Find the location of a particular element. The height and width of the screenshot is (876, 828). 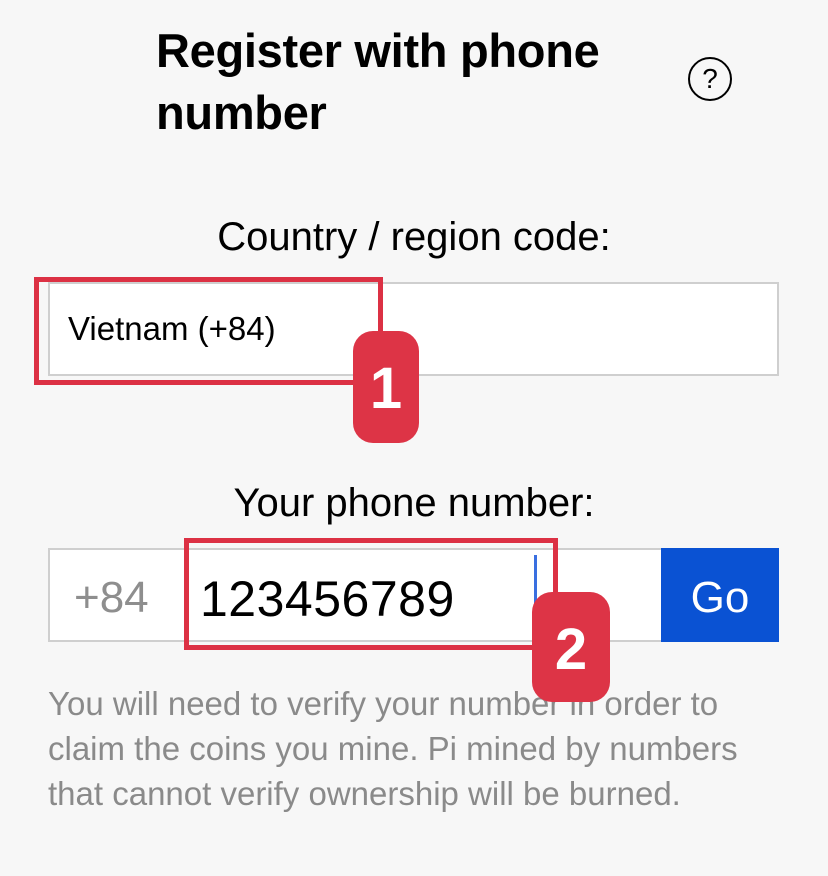

phone-number-label: Your phone number: is located at coordinates (414, 503).